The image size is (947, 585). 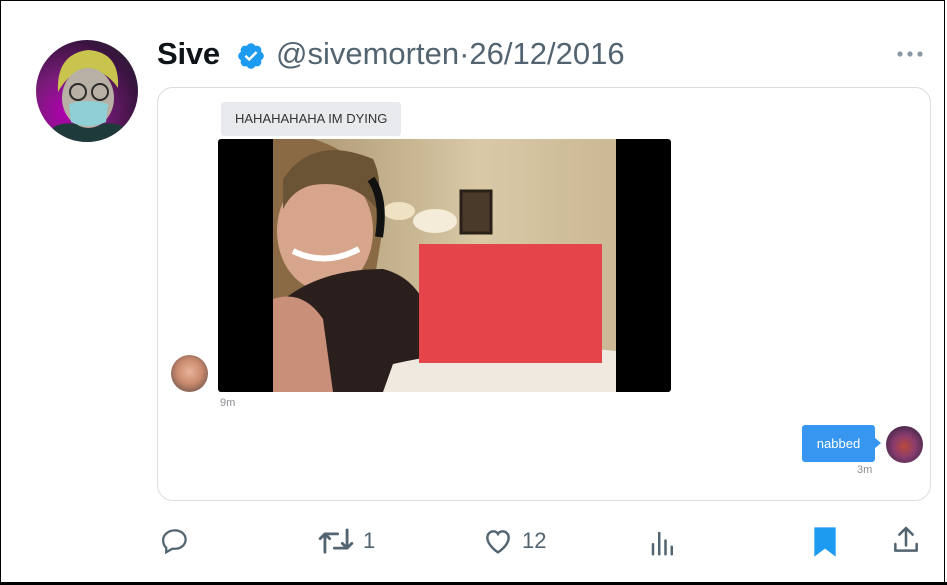 I want to click on sender-avatar, so click(x=189, y=373).